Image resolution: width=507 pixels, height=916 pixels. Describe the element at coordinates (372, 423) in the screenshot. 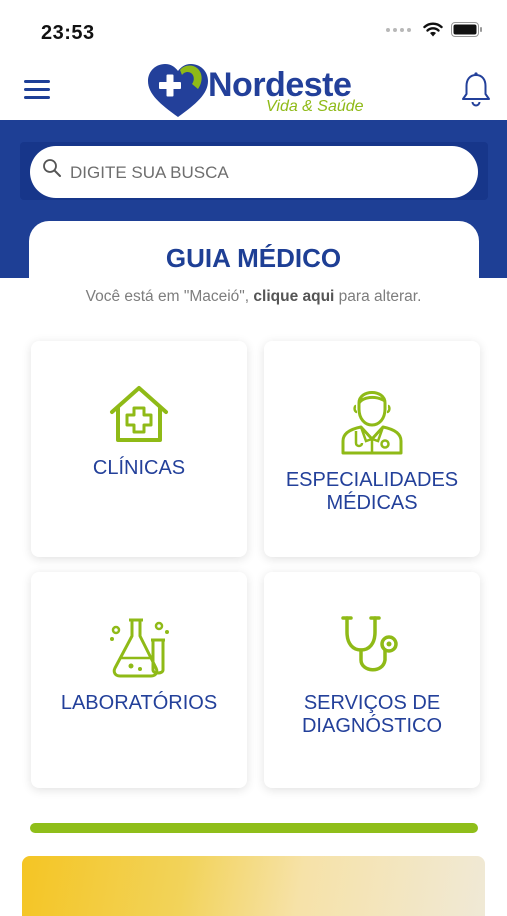

I see `doctor-icon` at that location.